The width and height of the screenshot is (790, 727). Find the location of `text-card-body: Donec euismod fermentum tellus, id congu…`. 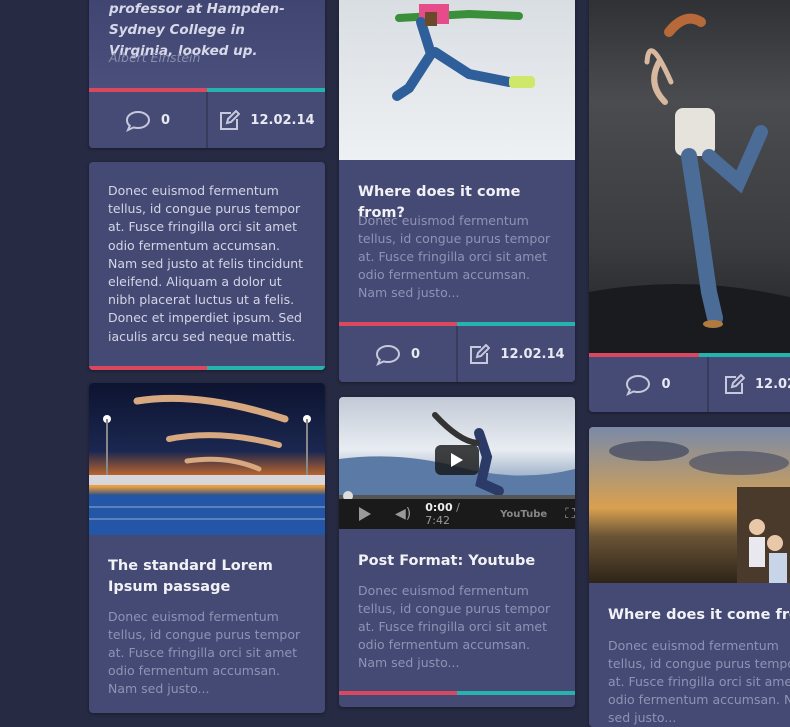

text-card-body: Donec euismod fermentum tellus, id congu… is located at coordinates (206, 263).